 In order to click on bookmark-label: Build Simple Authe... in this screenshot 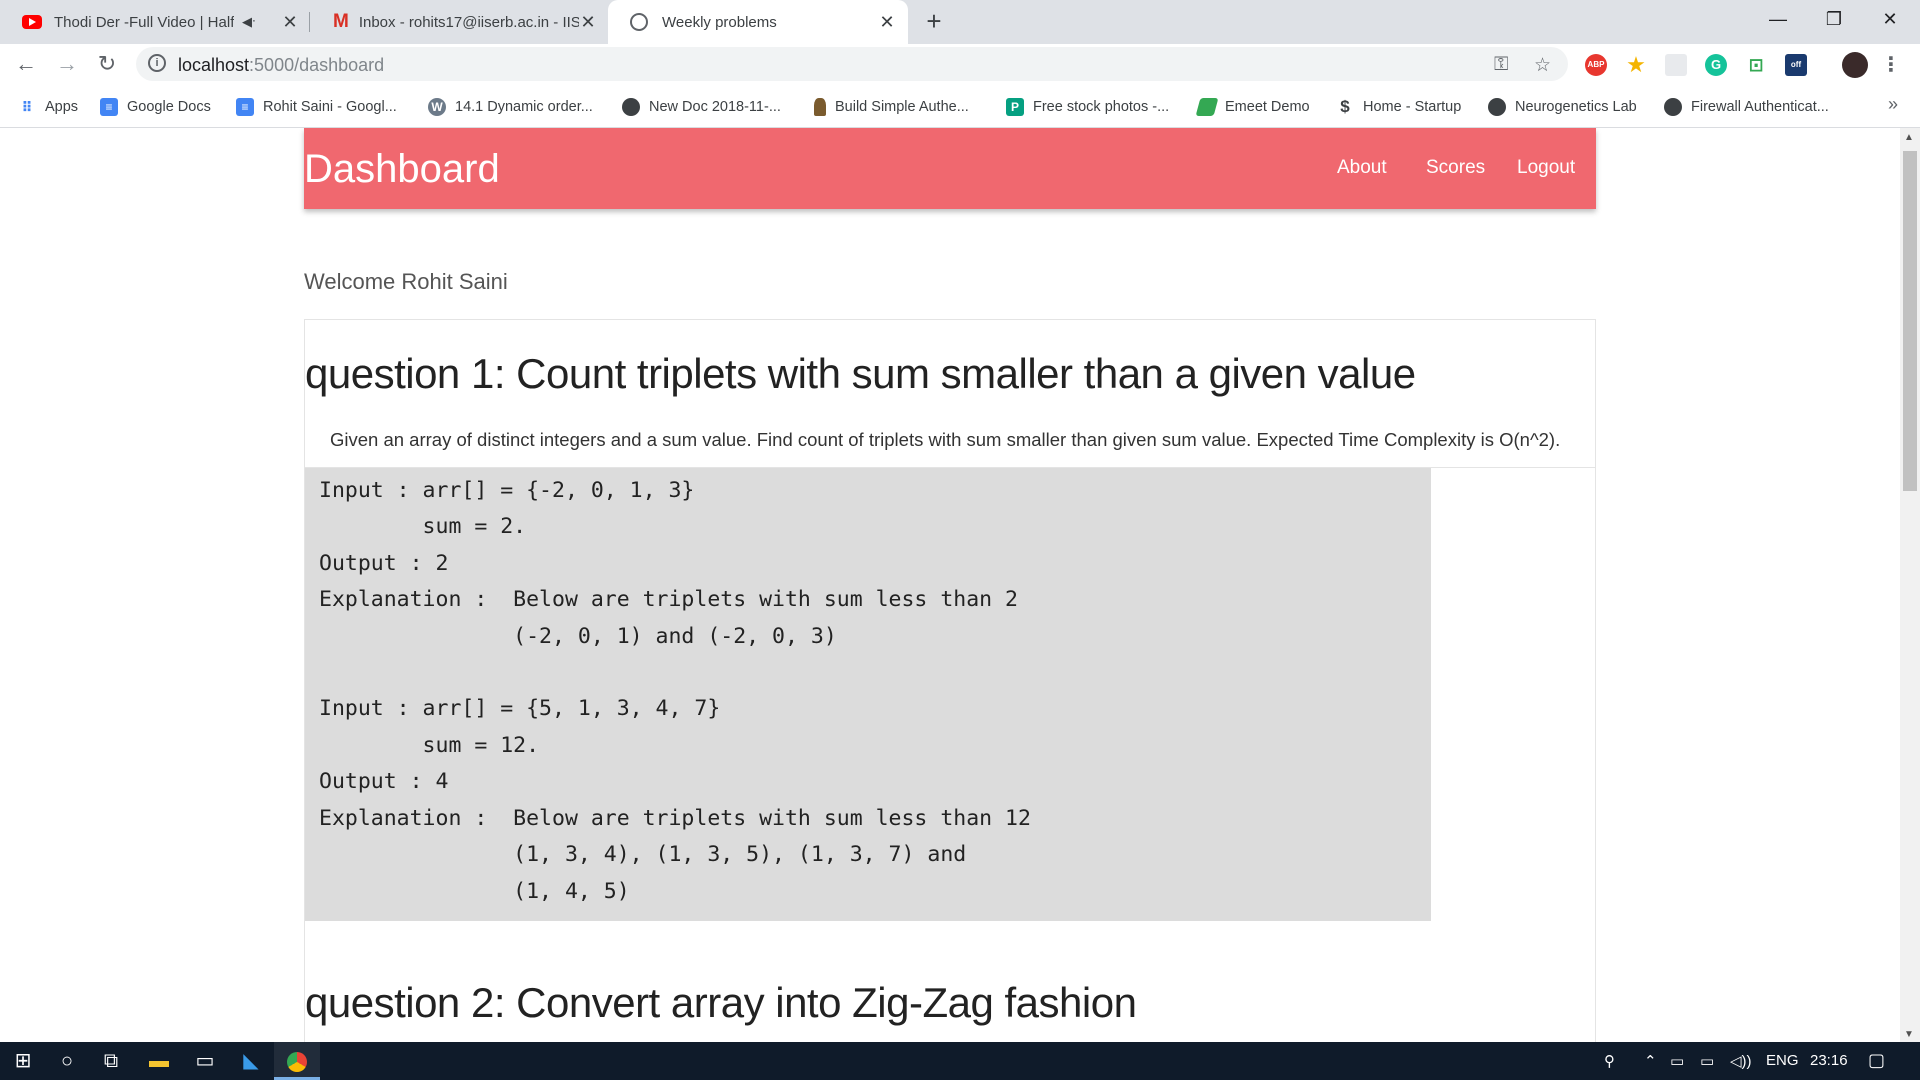, I will do `click(902, 107)`.